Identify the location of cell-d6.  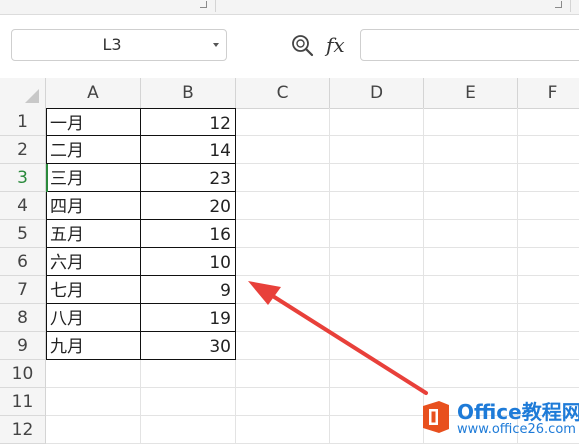
(377, 262).